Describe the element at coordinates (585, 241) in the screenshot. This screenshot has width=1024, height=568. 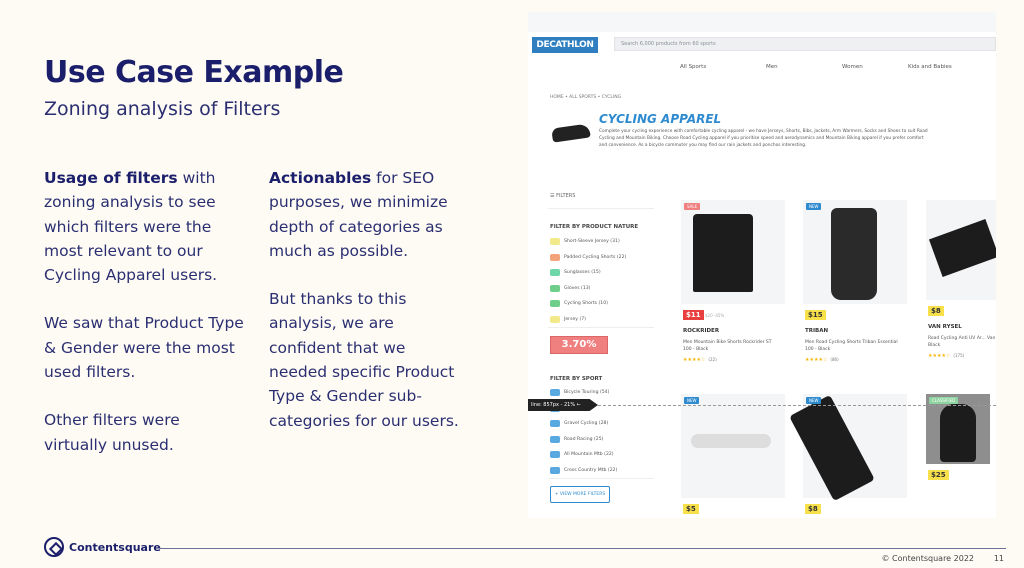
I see `filter-option: Short-Sleeve Jersey (31)` at that location.